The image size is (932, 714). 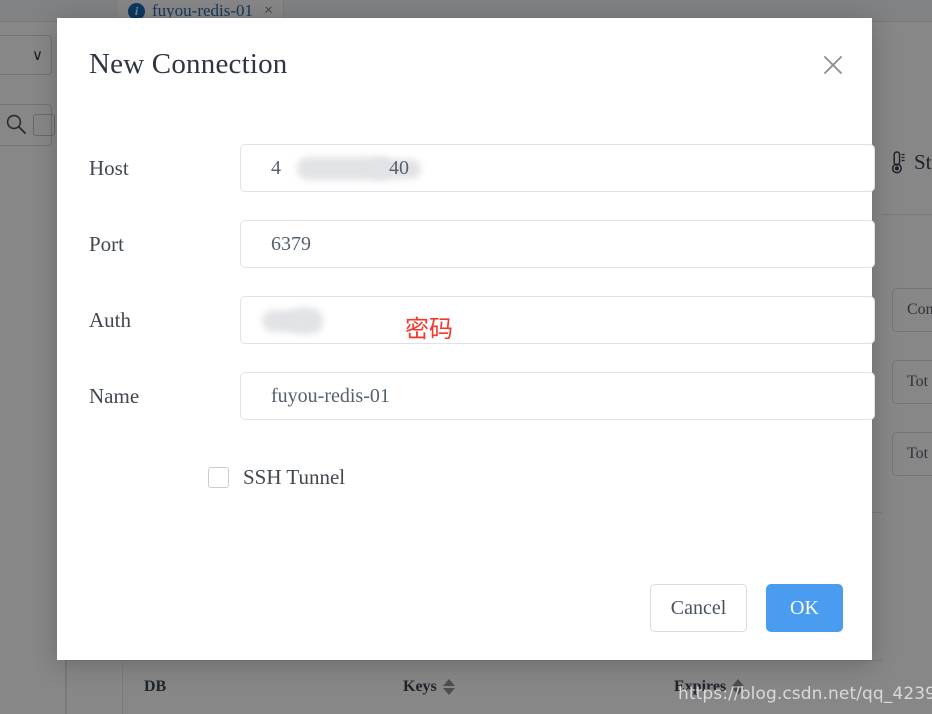 I want to click on field-row-name: Name fuyou-redis-01, so click(x=482, y=396).